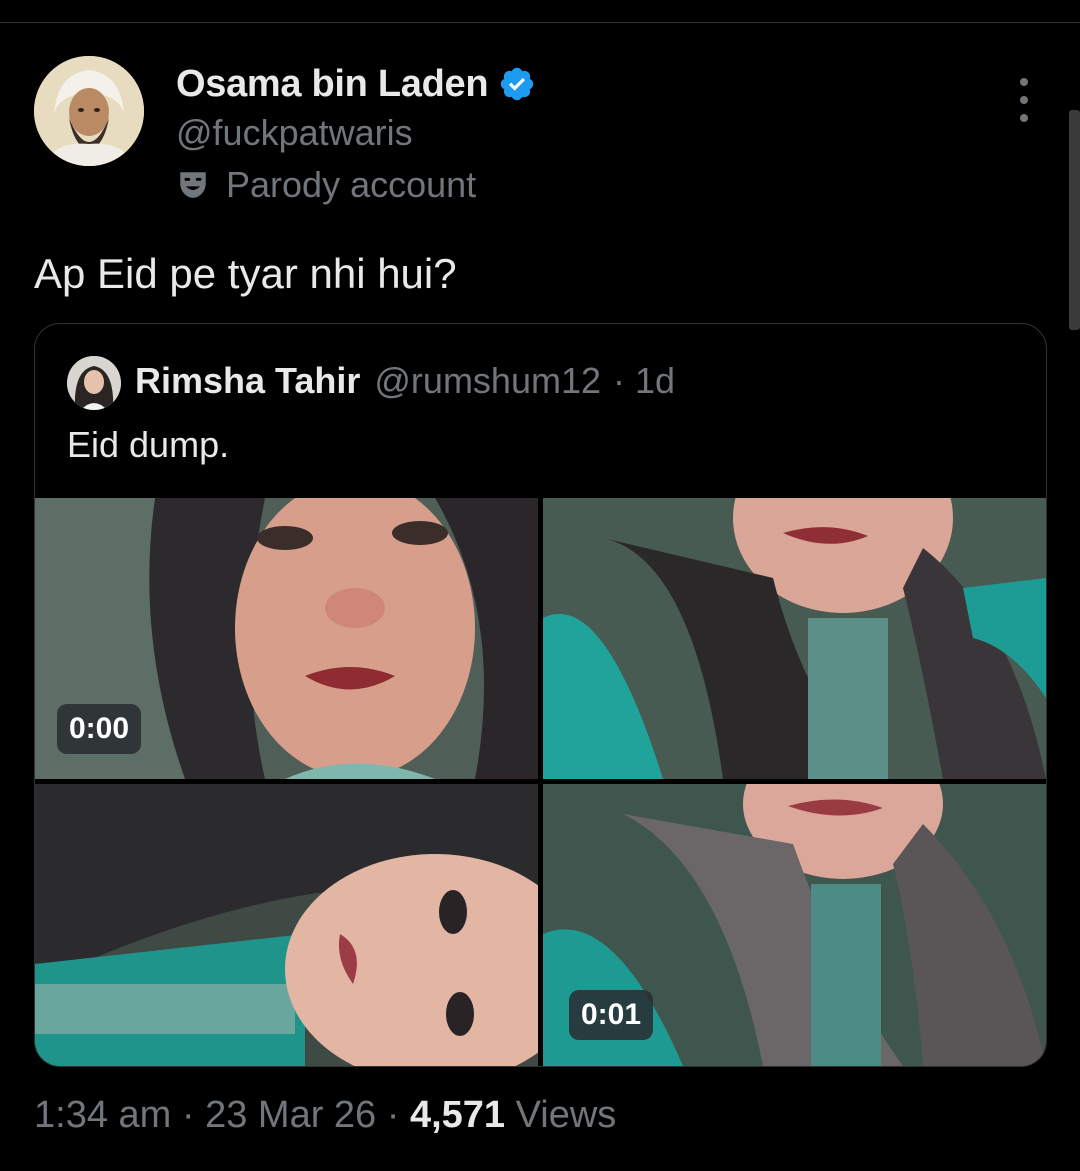 Image resolution: width=1080 pixels, height=1171 pixels. What do you see at coordinates (193, 185) in the screenshot?
I see `theater-mask-icon` at bounding box center [193, 185].